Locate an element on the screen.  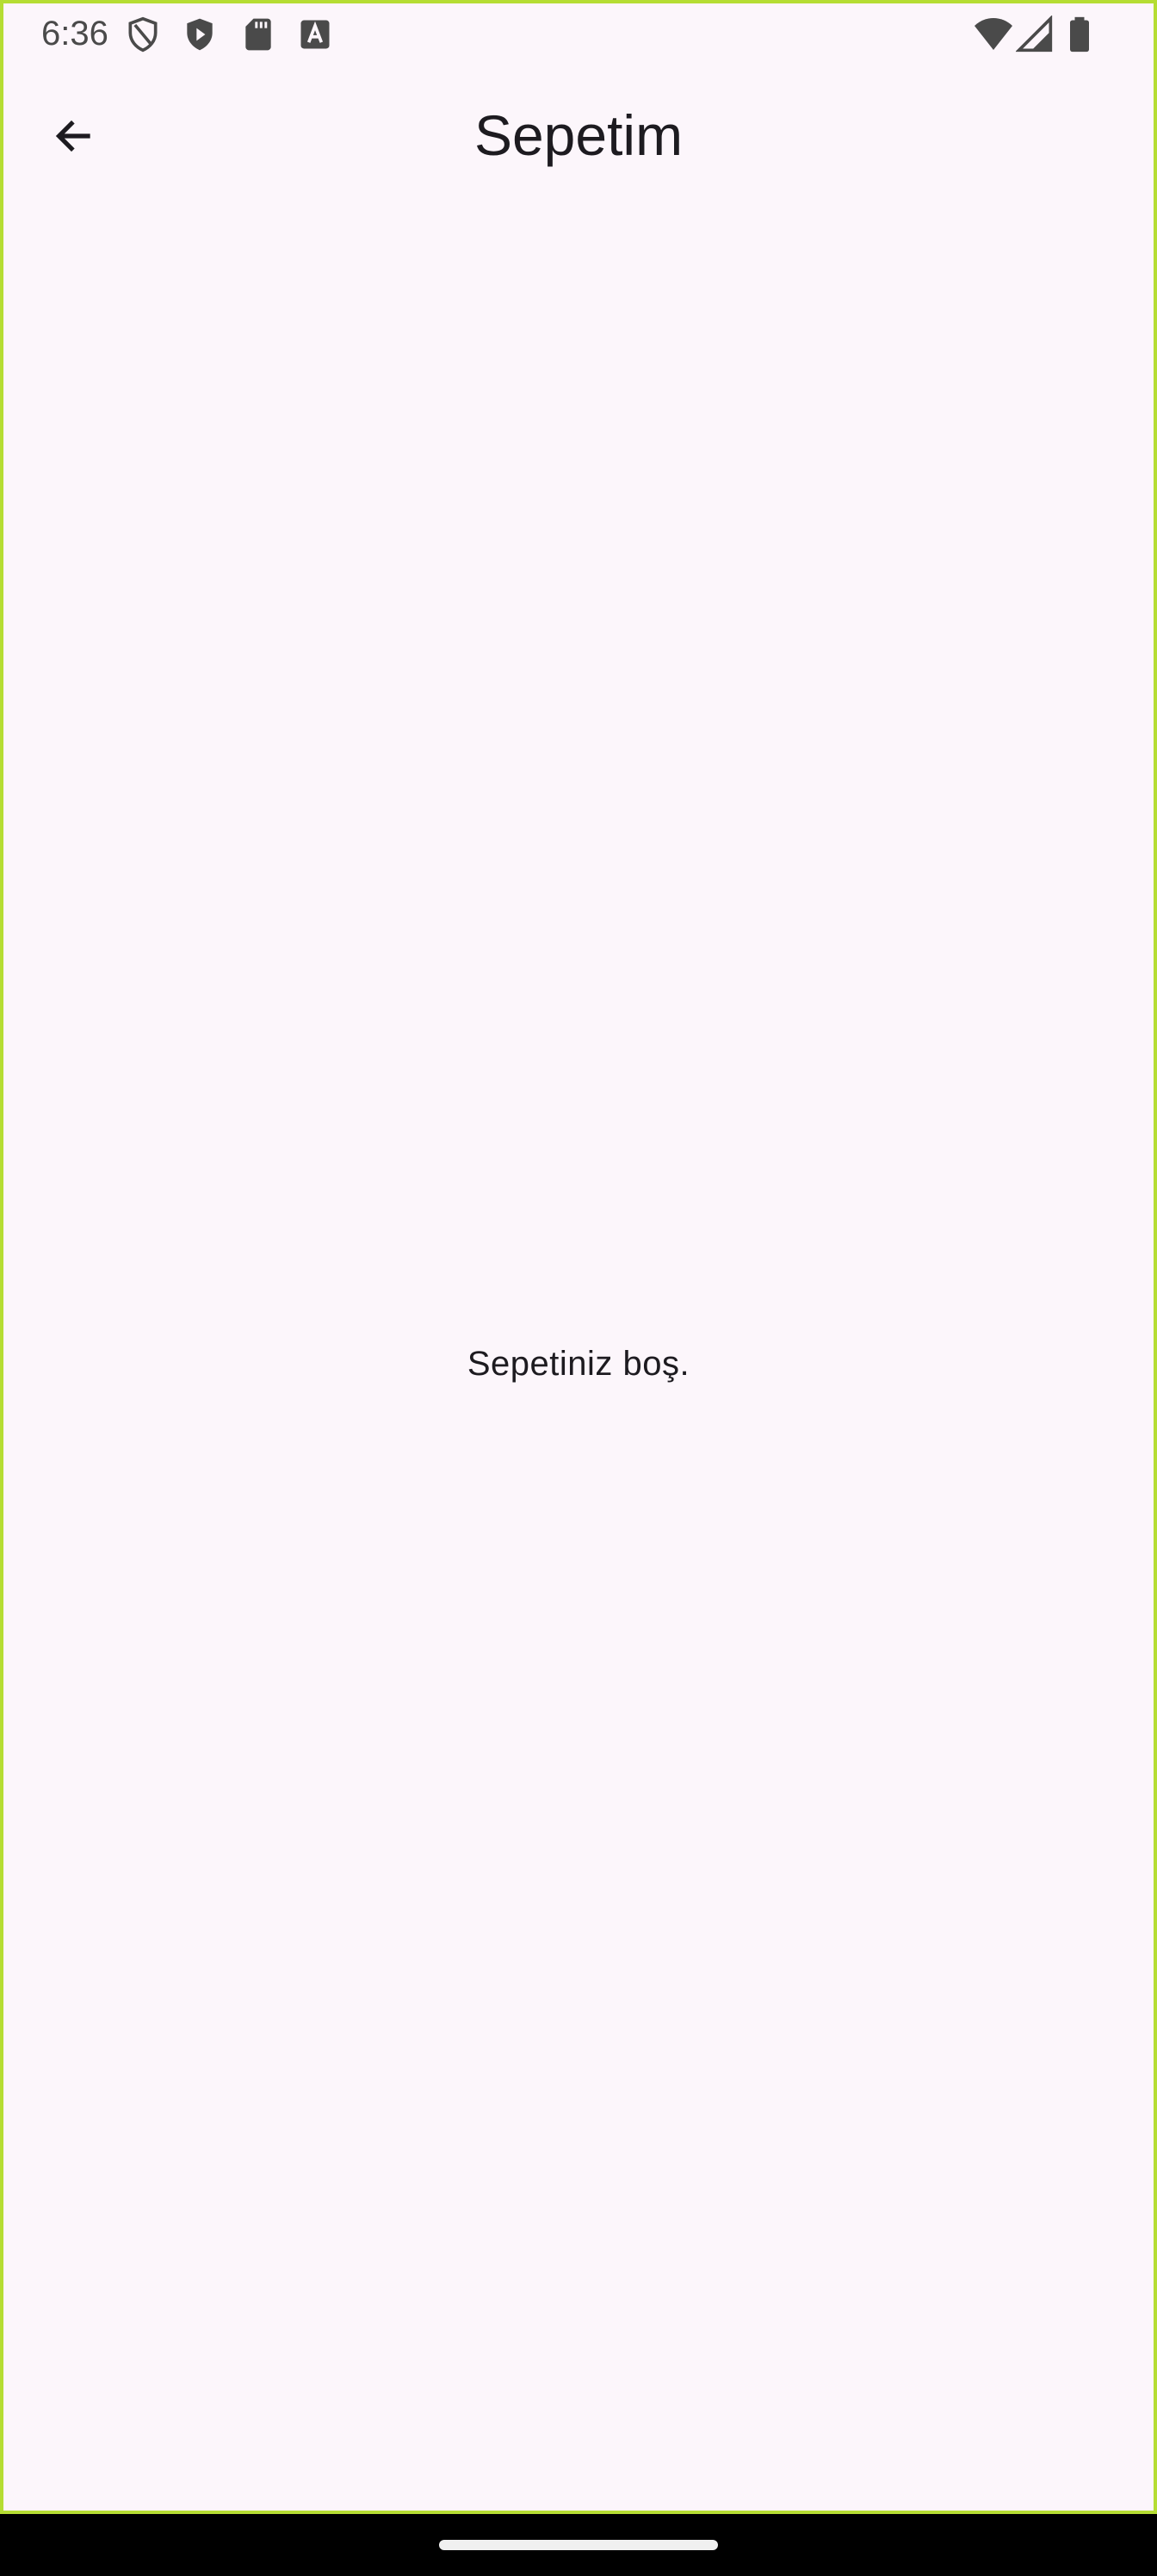
battery-icon is located at coordinates (1079, 34).